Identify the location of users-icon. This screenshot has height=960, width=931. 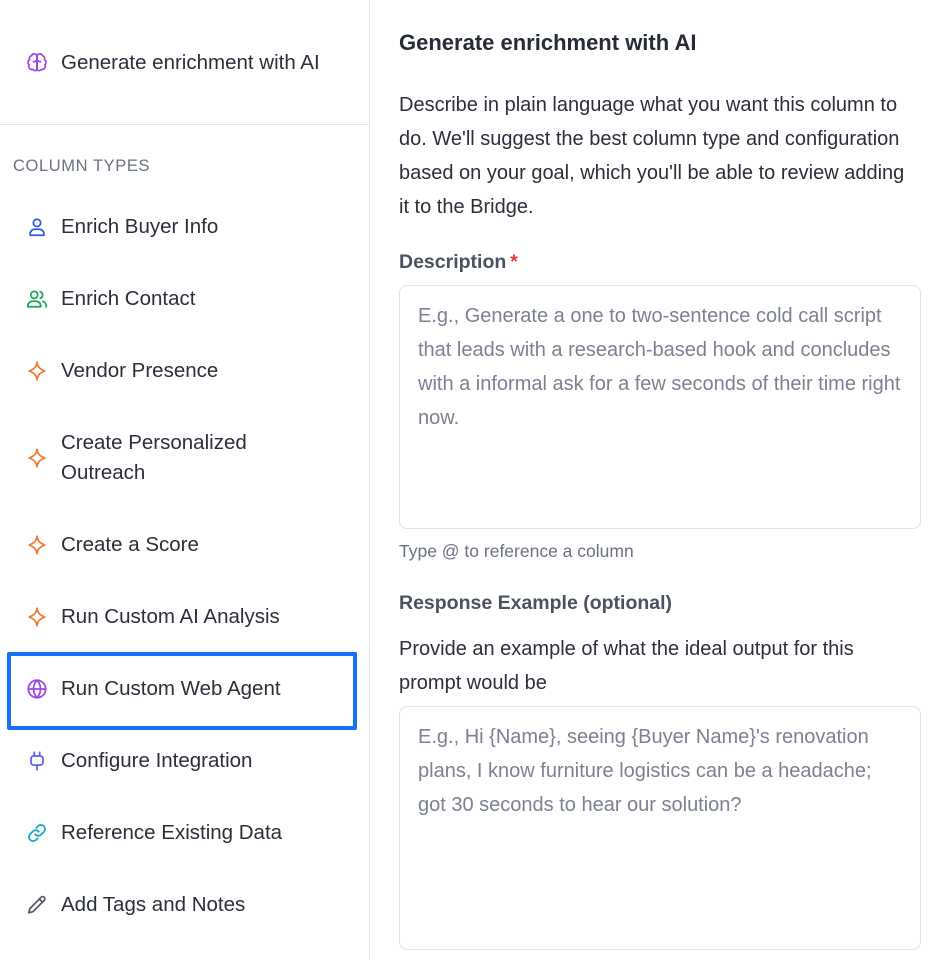
(37, 299).